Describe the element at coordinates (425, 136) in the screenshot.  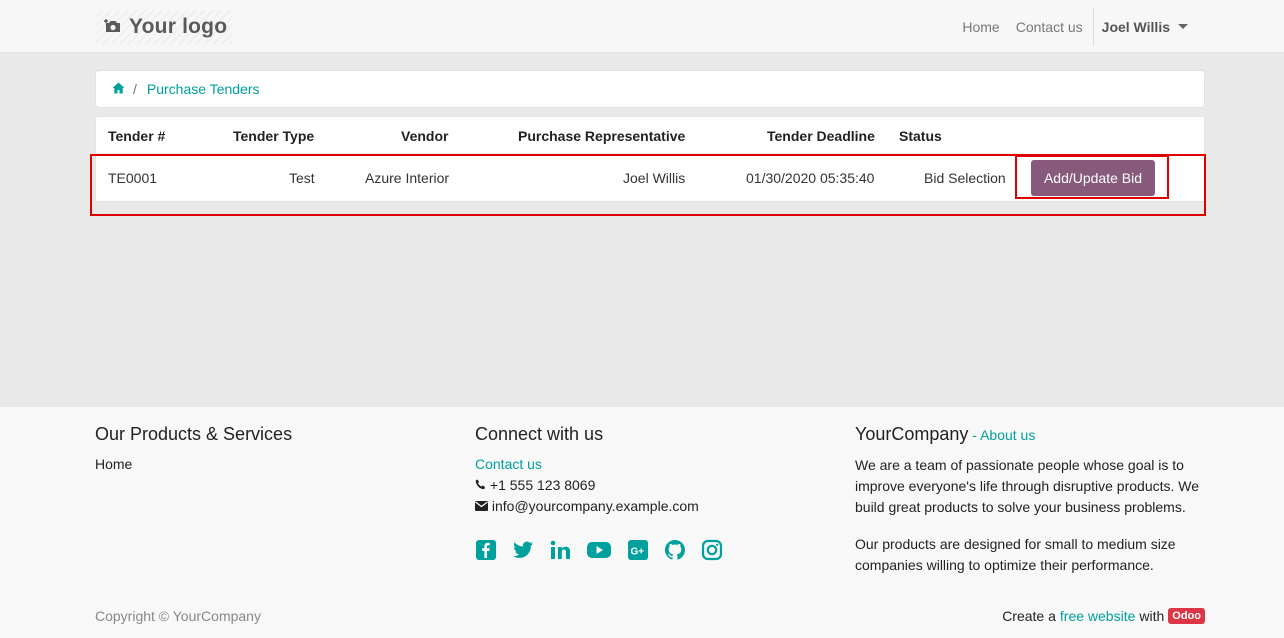
I see `header-vendor: Vendor` at that location.